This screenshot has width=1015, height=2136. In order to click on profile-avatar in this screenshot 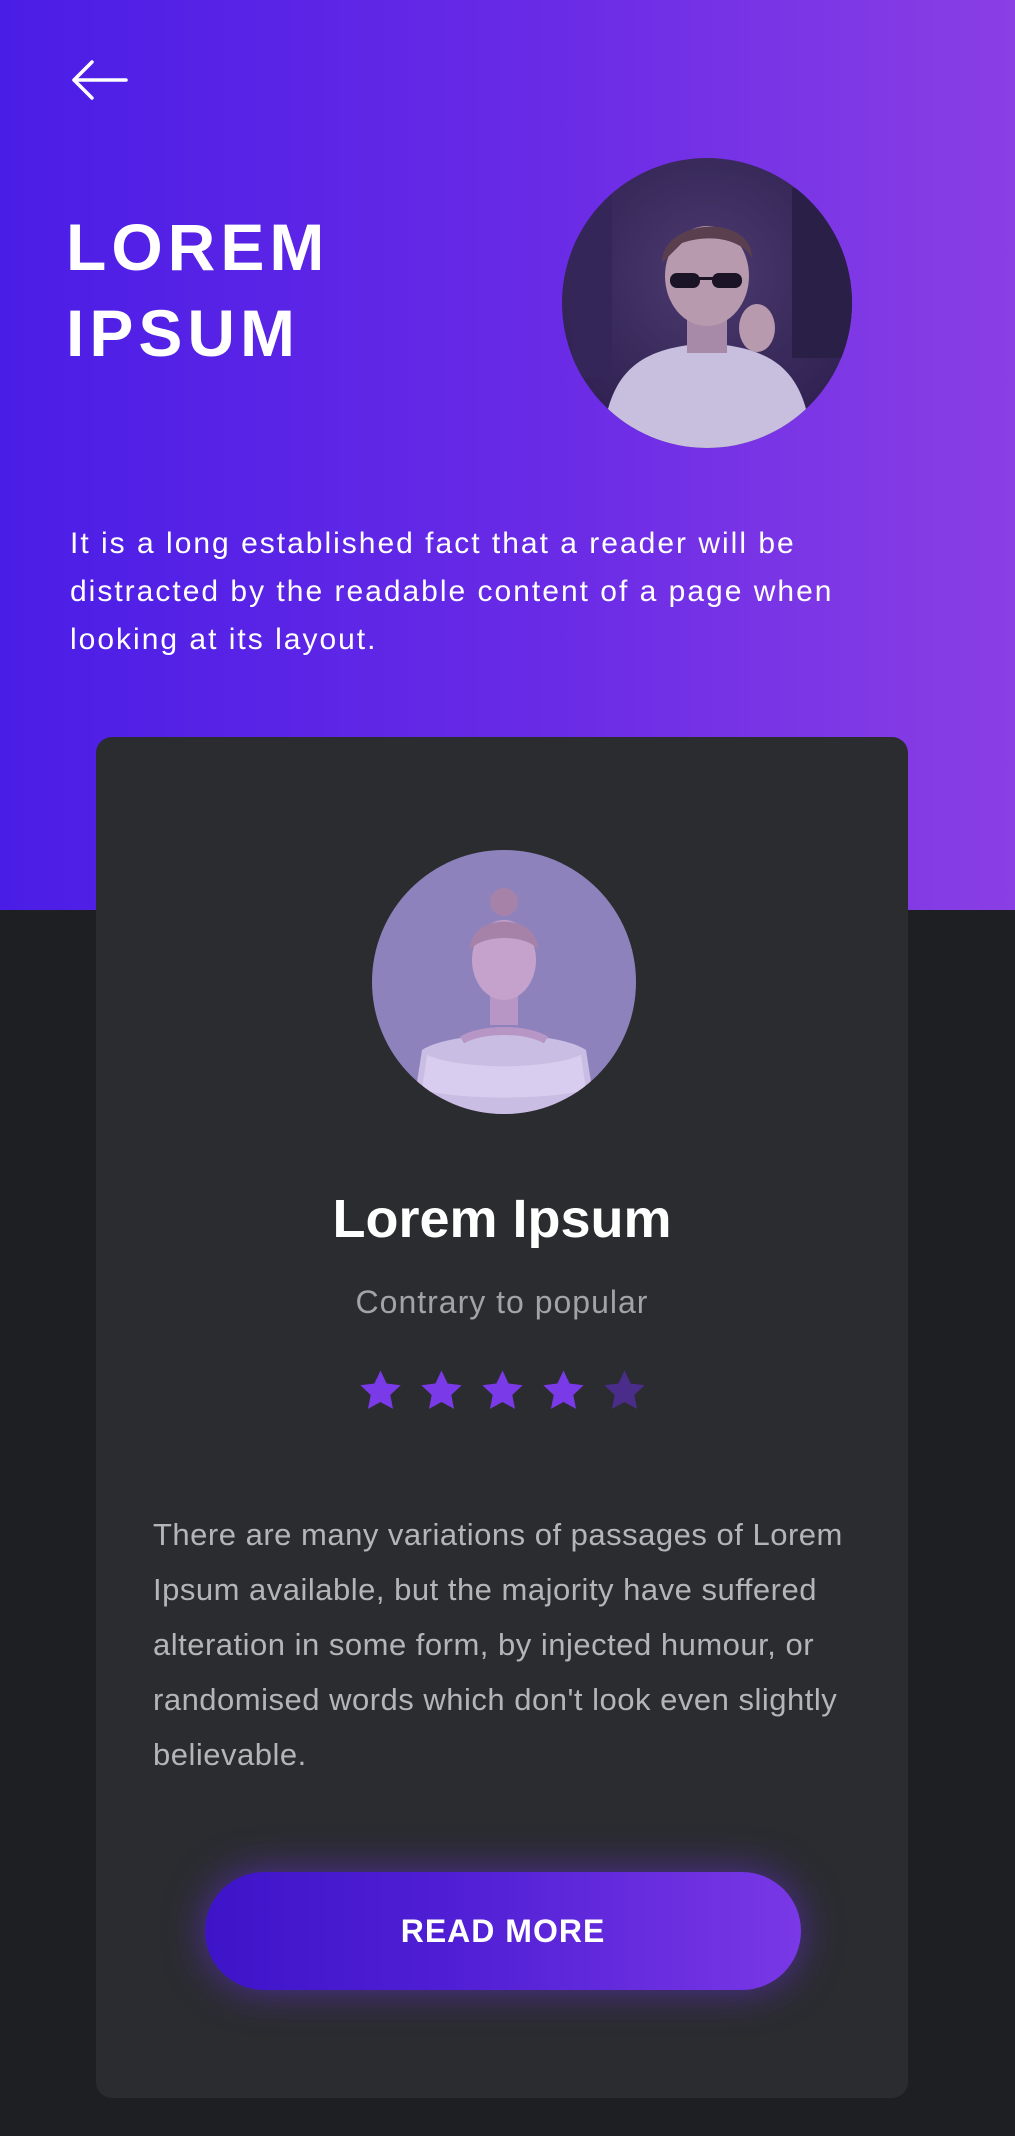, I will do `click(707, 303)`.